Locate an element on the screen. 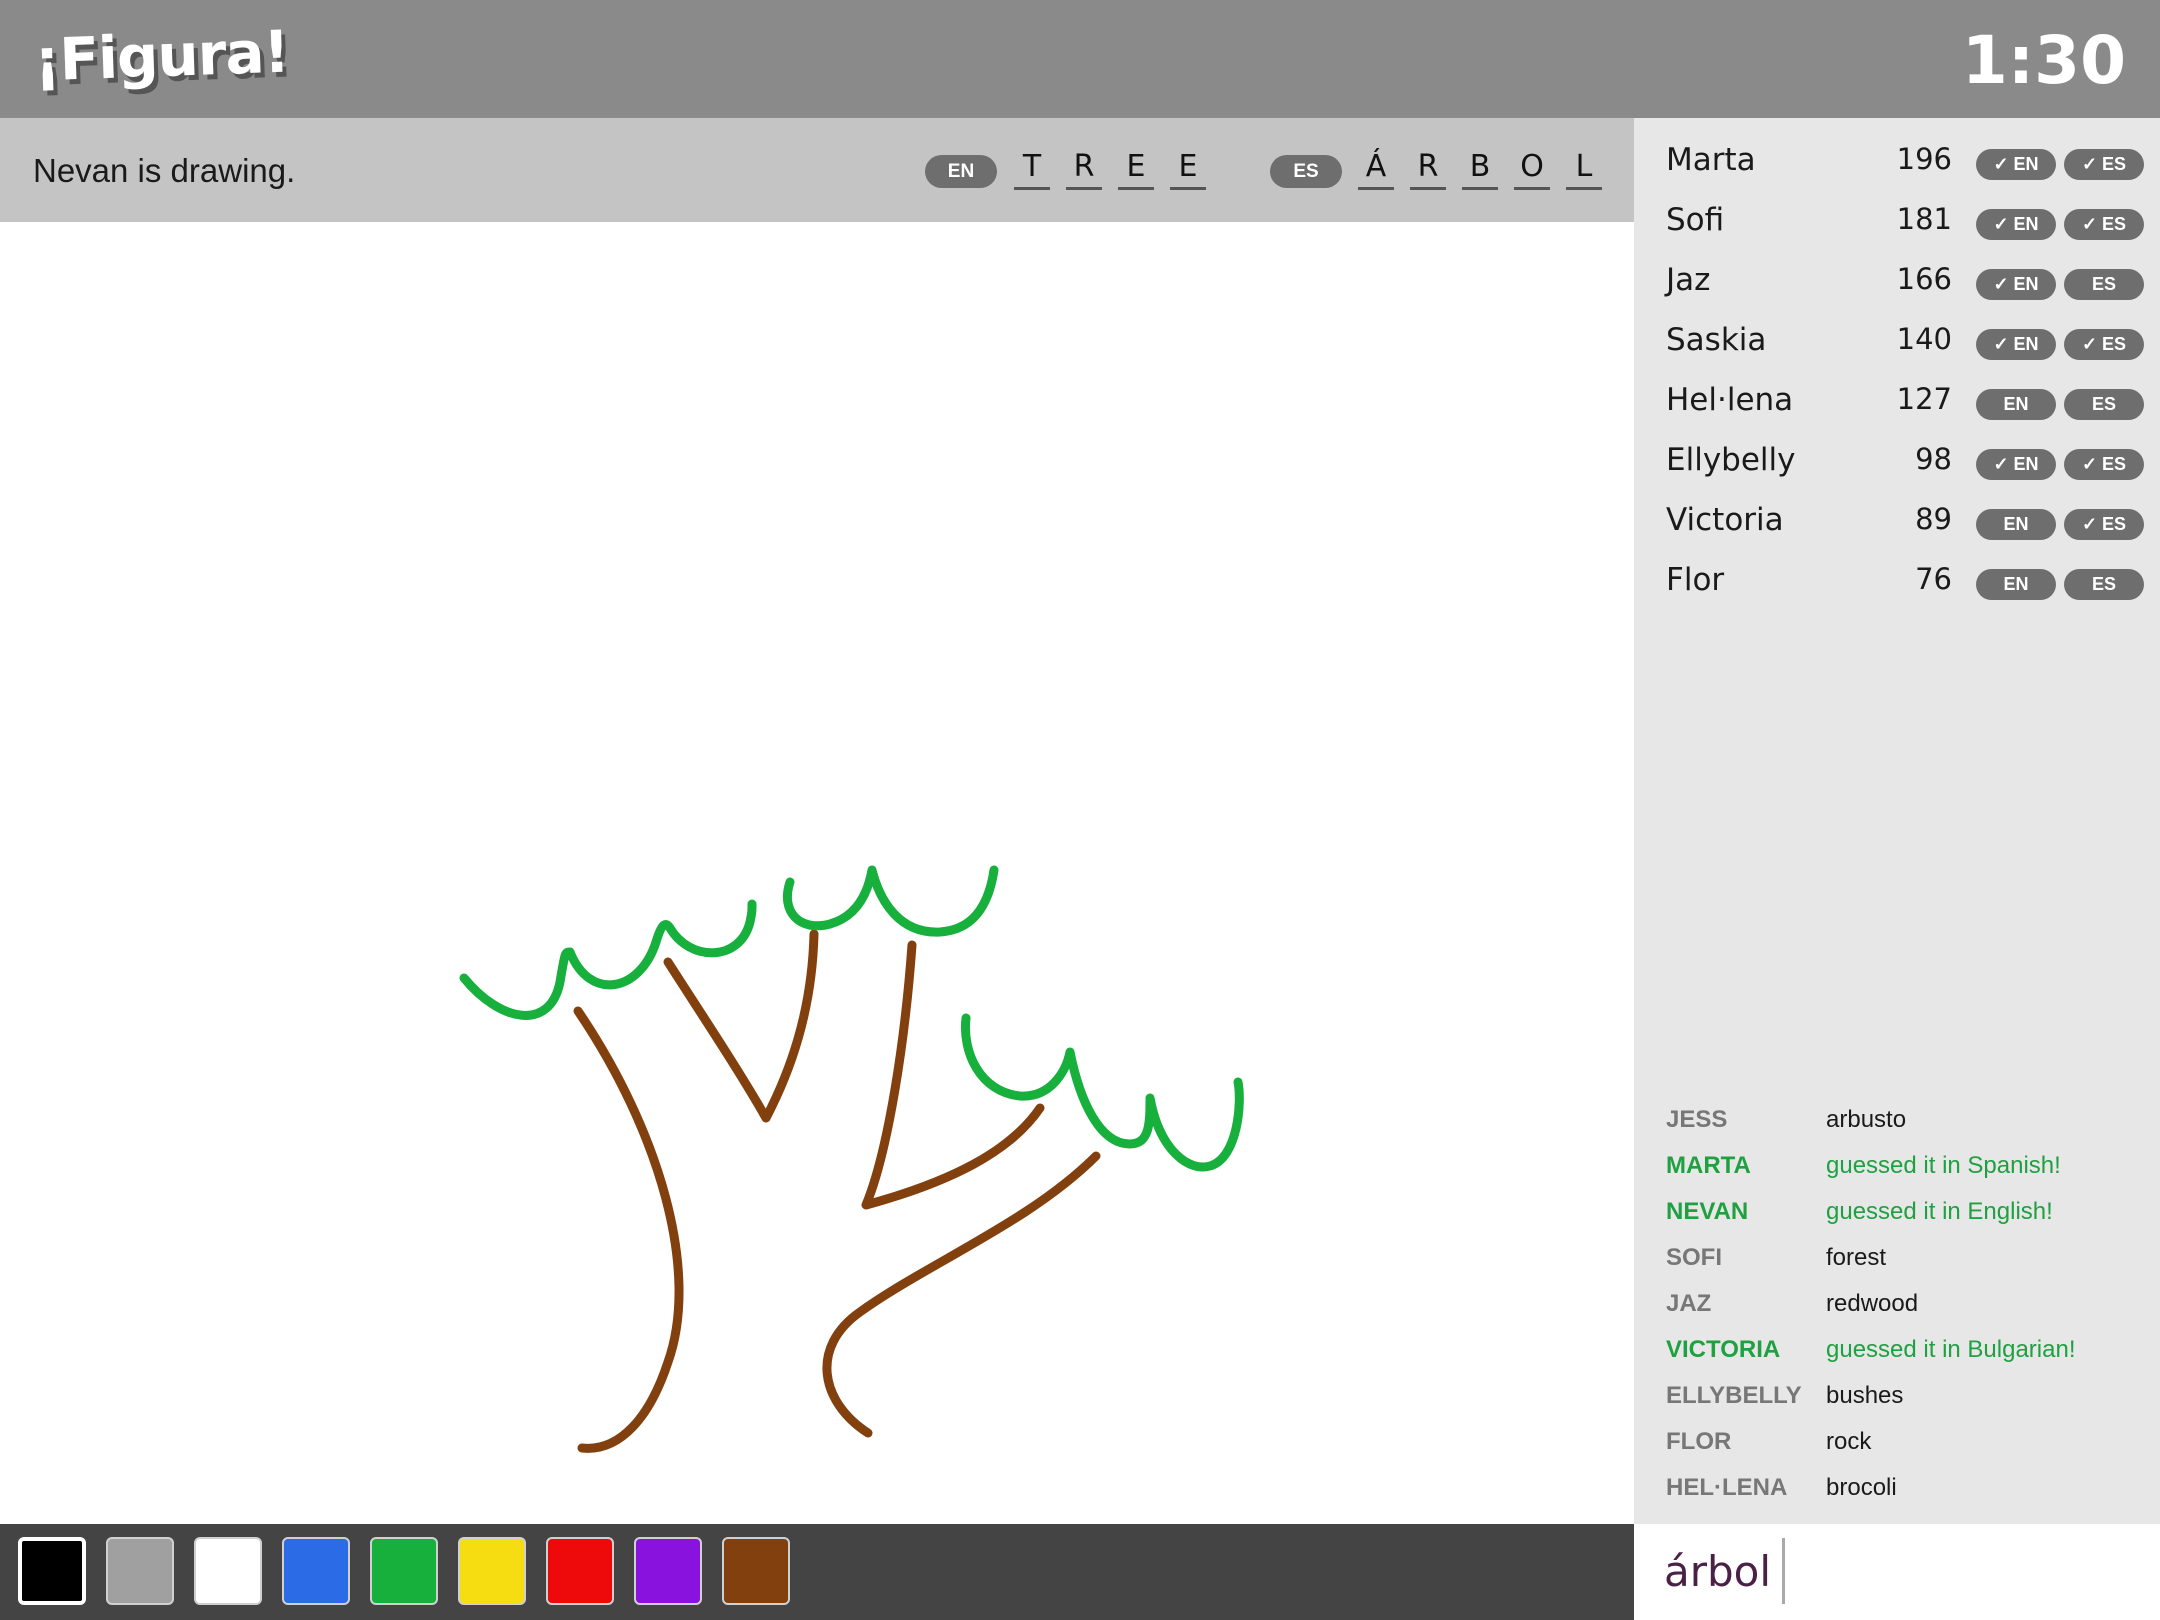 Image resolution: width=2160 pixels, height=1620 pixels. spanish-letter-slot: O is located at coordinates (1532, 169).